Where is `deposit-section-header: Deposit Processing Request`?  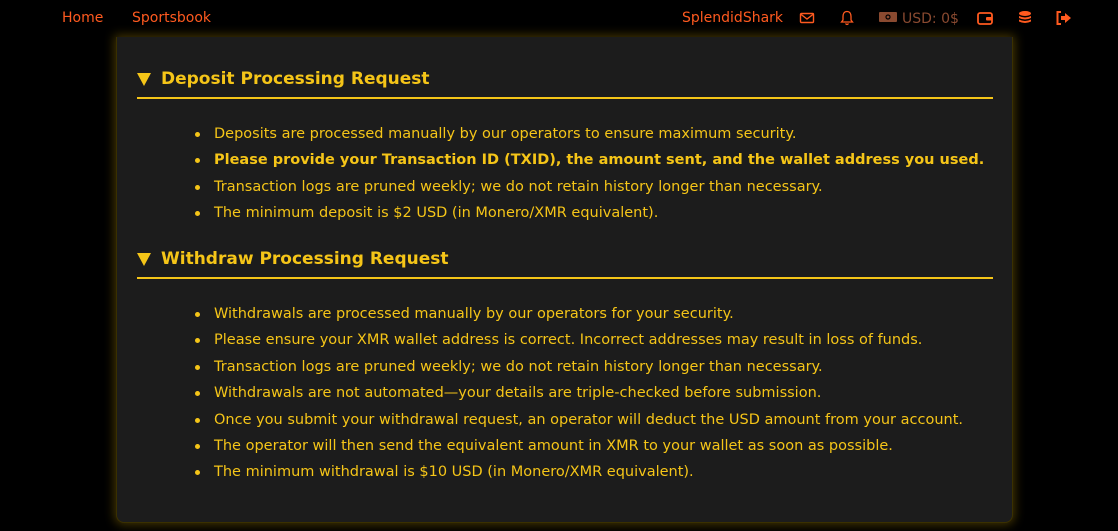 deposit-section-header: Deposit Processing Request is located at coordinates (565, 83).